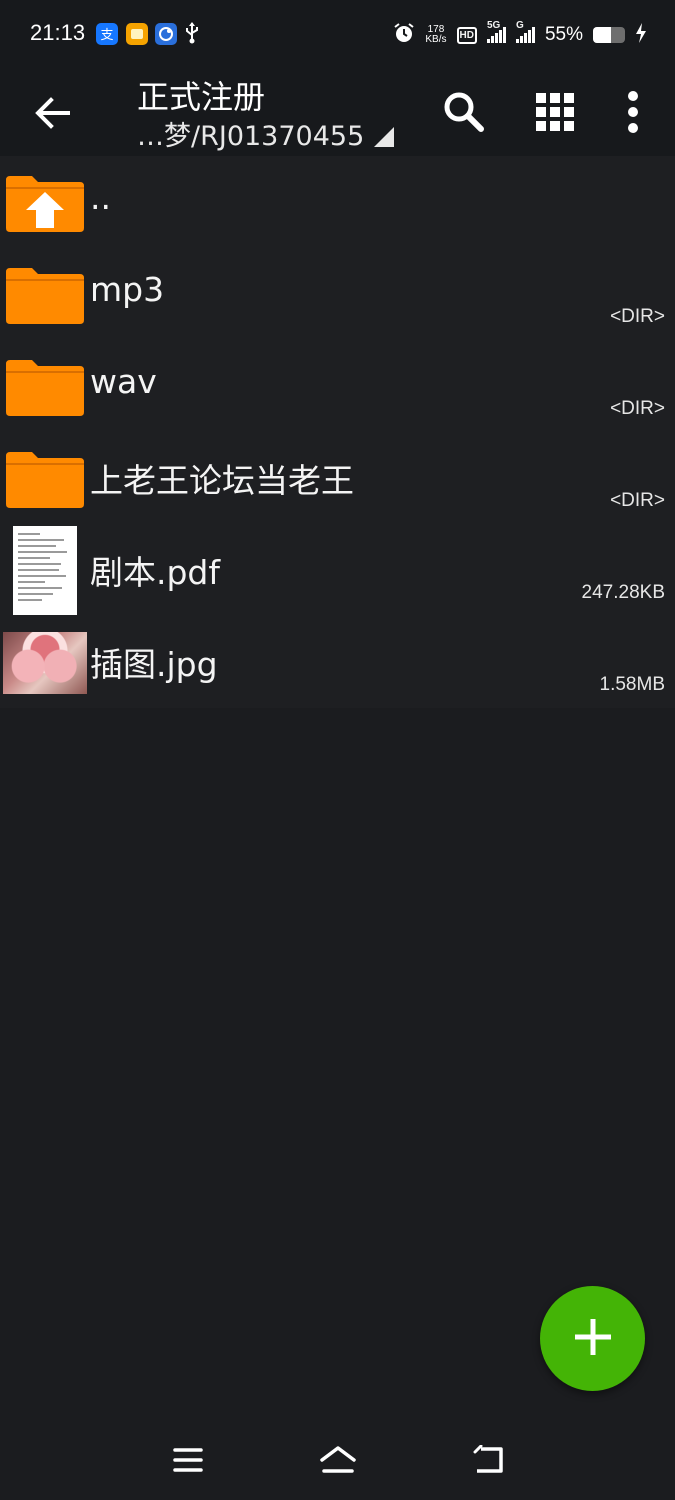 Image resolution: width=675 pixels, height=1500 pixels. Describe the element at coordinates (633, 112) in the screenshot. I see `more-vert-icon` at that location.